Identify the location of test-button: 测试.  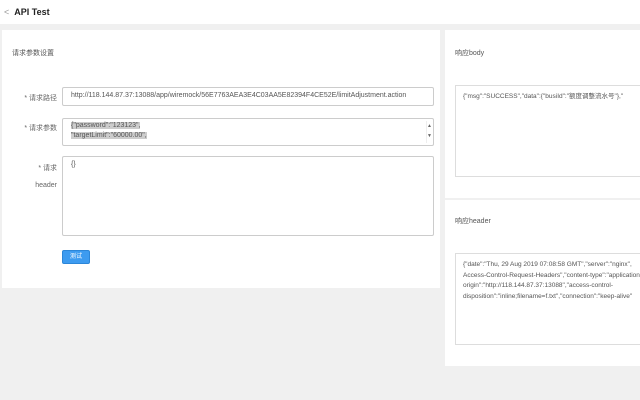
(76, 257).